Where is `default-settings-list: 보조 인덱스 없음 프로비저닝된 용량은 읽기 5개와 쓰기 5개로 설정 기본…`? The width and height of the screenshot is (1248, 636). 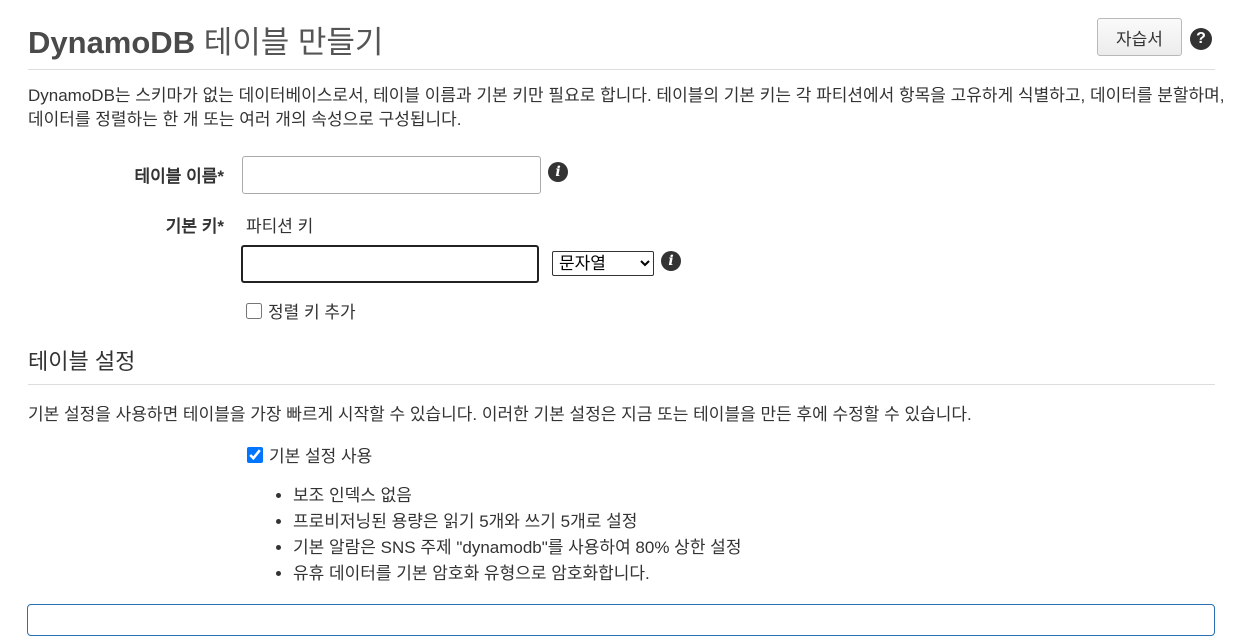
default-settings-list: 보조 인덱스 없음 프로비저닝된 용량은 읽기 5개와 쓰기 5개로 설정 기본… is located at coordinates (507, 535).